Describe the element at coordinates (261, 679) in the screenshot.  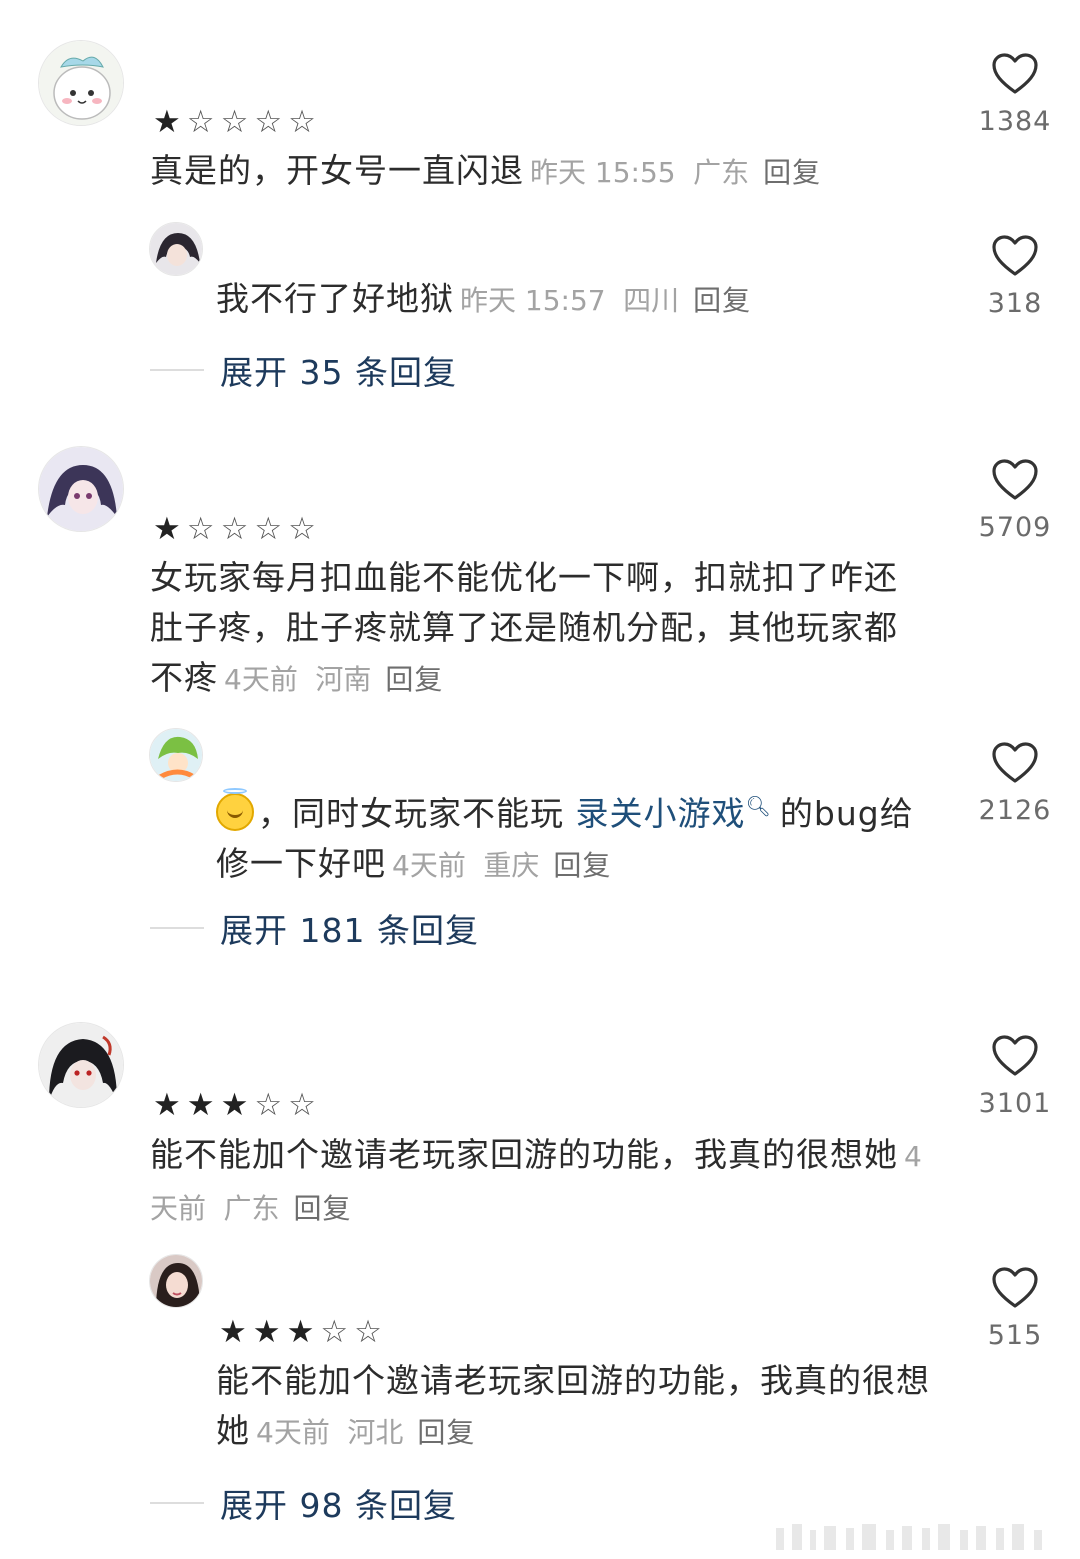
I see `comment-time: 4天前` at that location.